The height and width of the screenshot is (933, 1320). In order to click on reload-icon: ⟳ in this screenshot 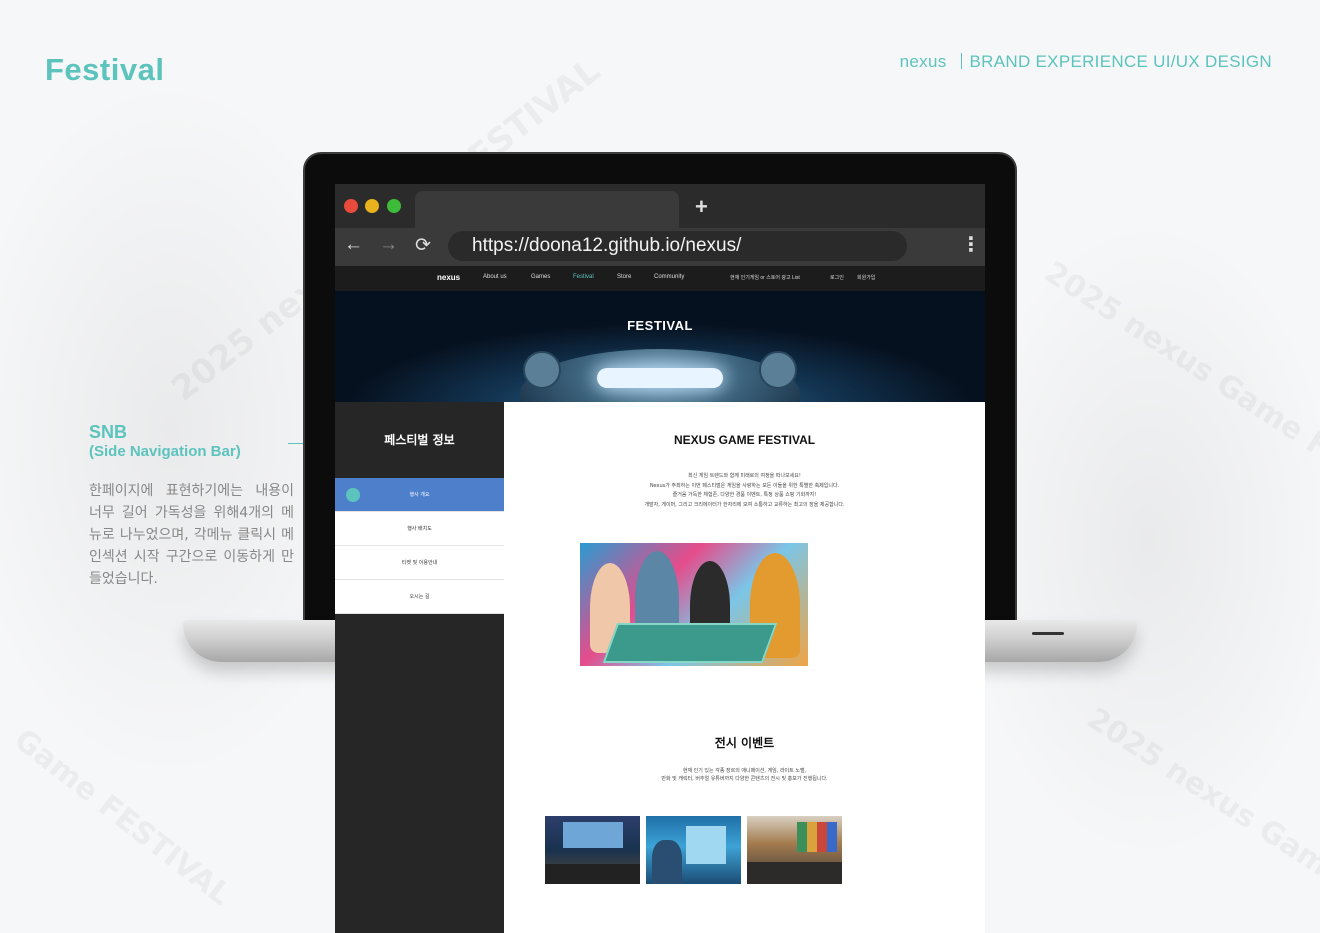, I will do `click(423, 245)`.